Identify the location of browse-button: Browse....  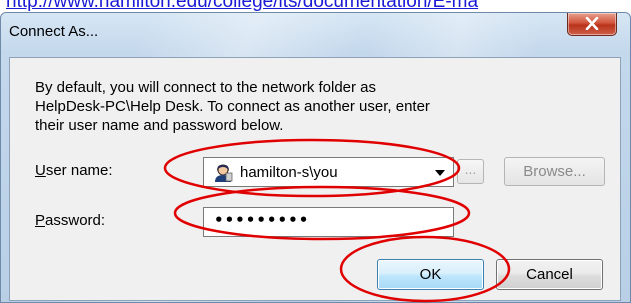
(554, 171).